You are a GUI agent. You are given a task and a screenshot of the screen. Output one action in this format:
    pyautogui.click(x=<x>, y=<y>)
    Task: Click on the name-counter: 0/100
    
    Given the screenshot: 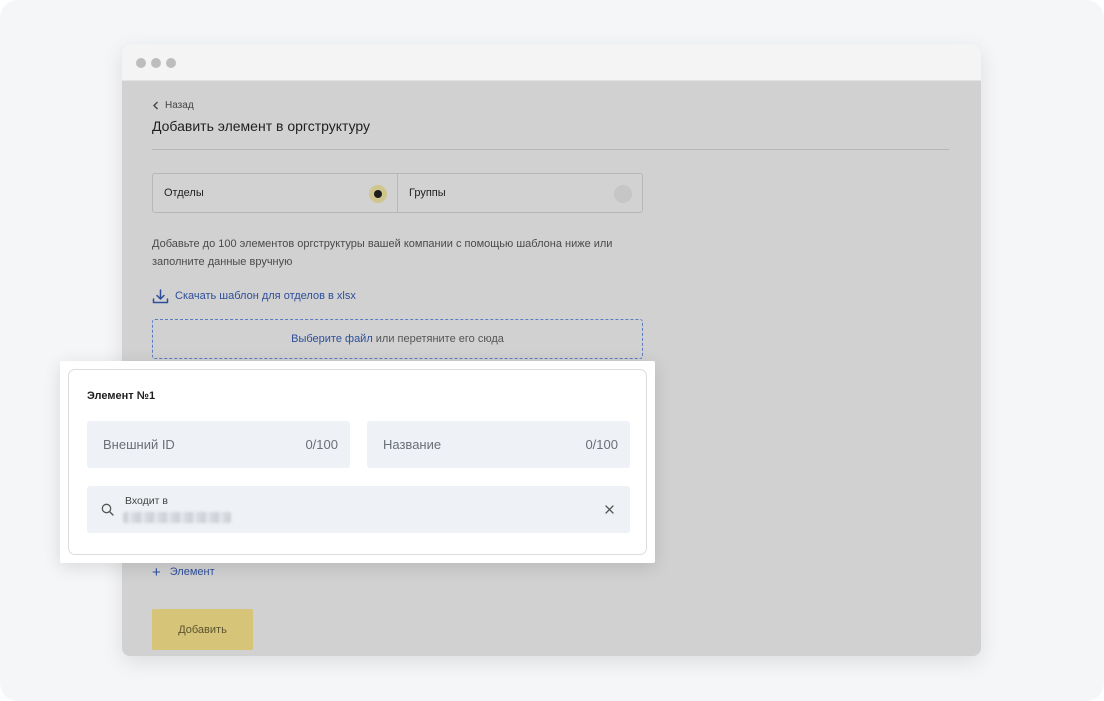 What is the action you would take?
    pyautogui.click(x=601, y=444)
    